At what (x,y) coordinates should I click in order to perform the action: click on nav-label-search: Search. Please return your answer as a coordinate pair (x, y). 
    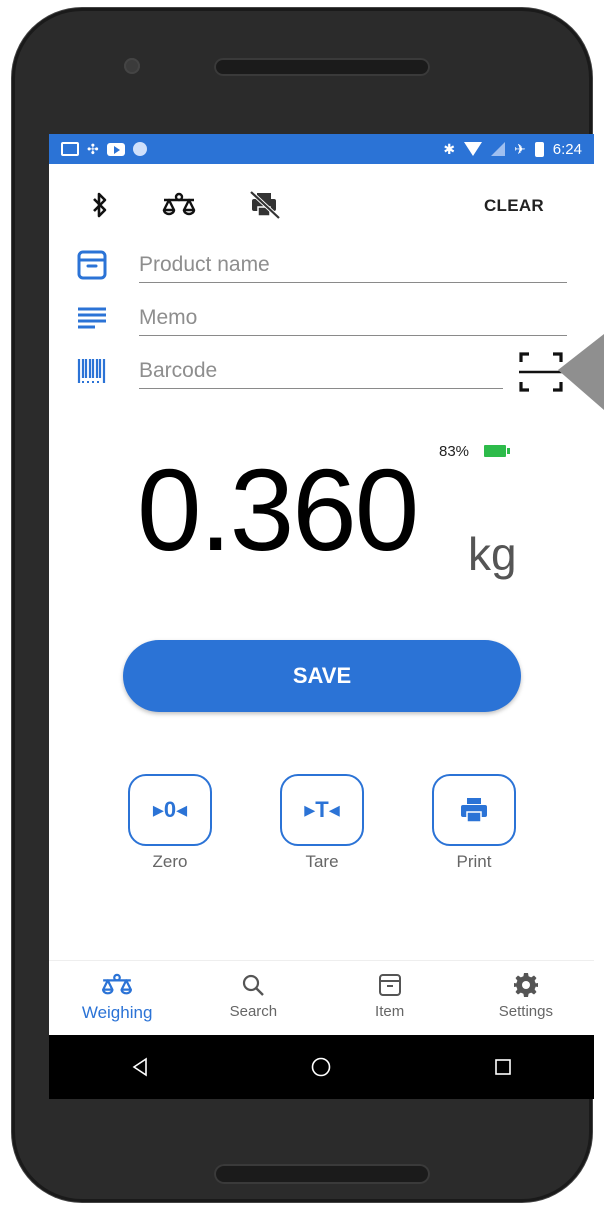
    Looking at the image, I should click on (253, 1011).